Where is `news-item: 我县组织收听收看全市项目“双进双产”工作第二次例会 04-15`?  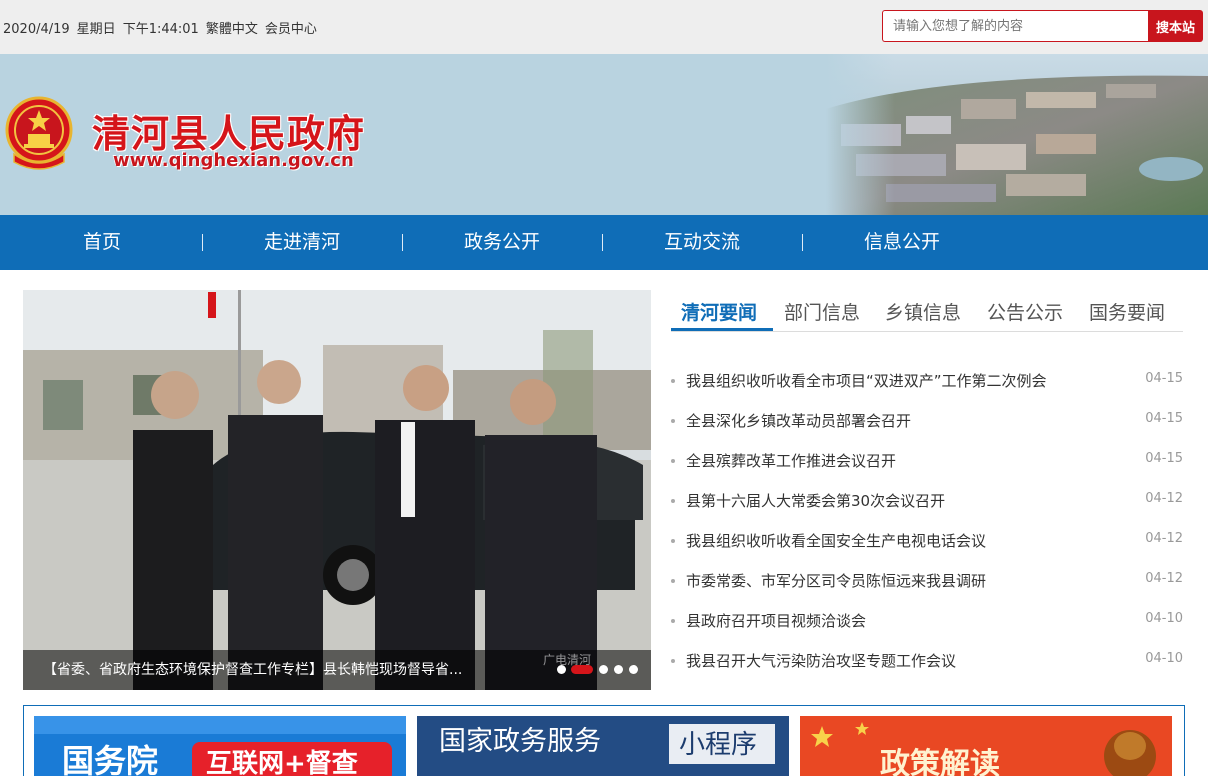
news-item: 我县组织收听收看全市项目“双进双产”工作第二次例会 04-15 is located at coordinates (927, 390).